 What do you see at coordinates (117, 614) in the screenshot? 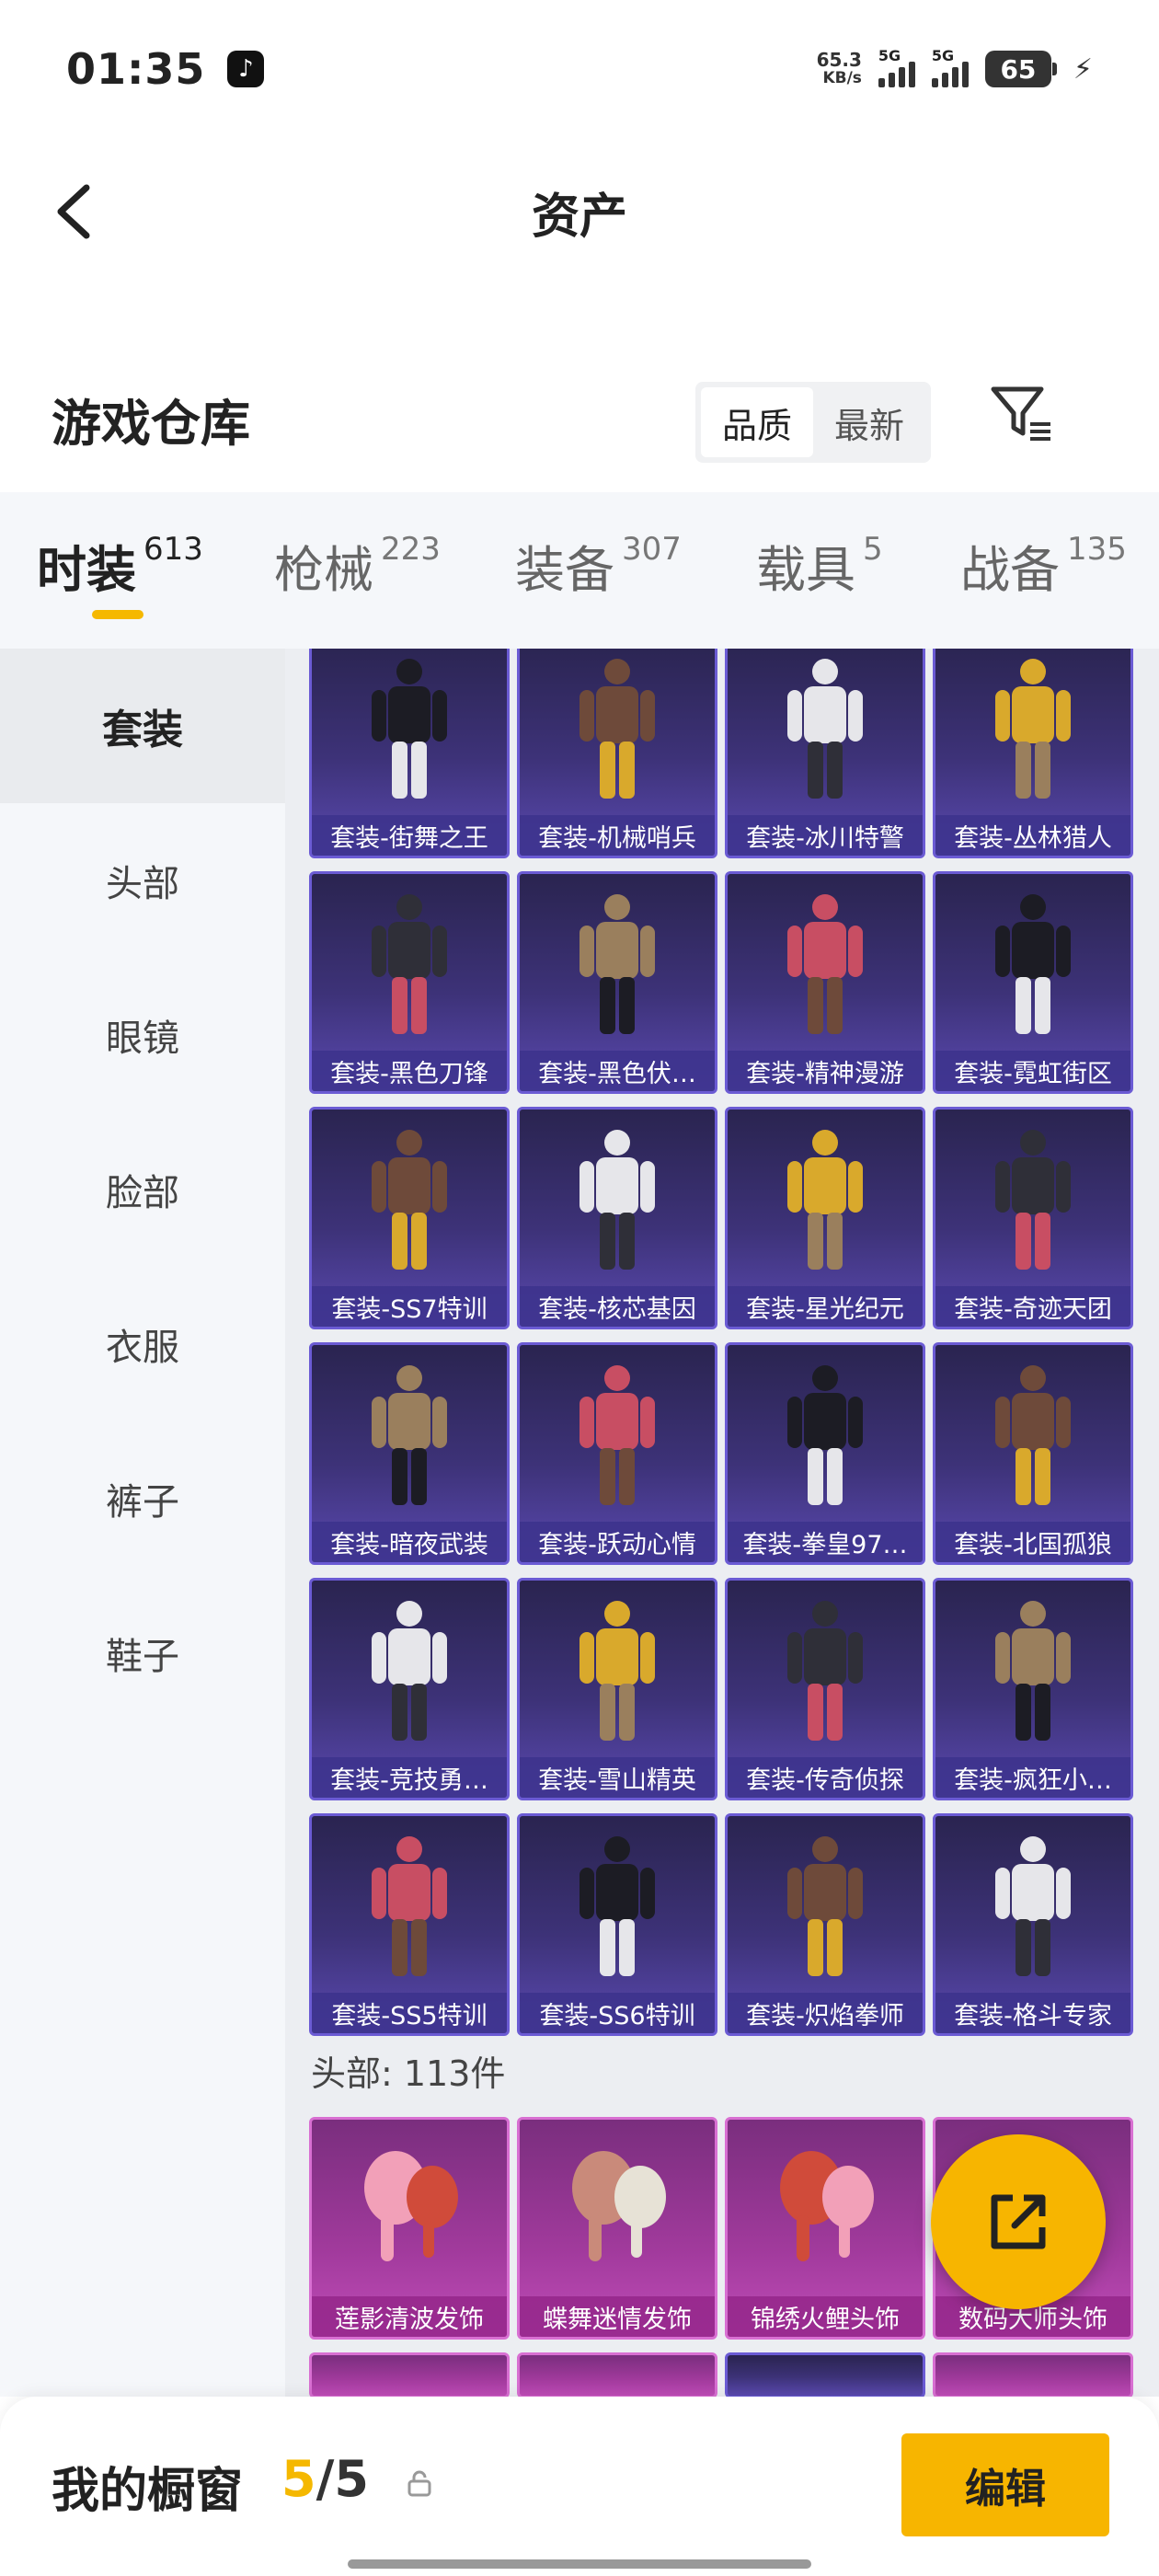
I see `active-tab-indicator` at bounding box center [117, 614].